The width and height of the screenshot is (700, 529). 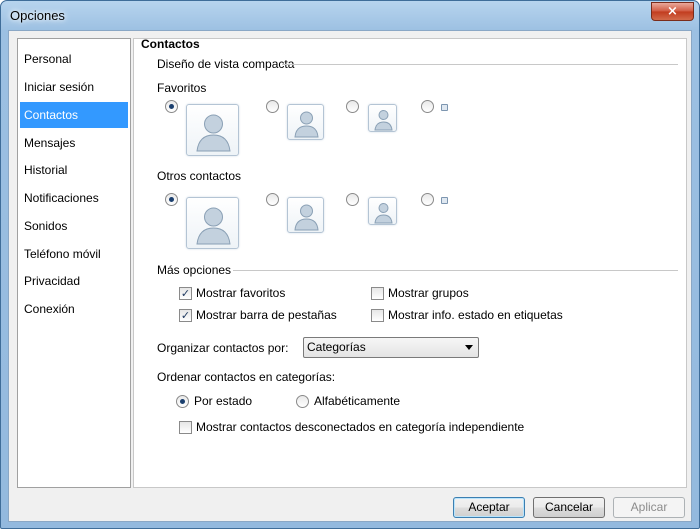 What do you see at coordinates (223, 348) in the screenshot?
I see `organize-contacts-label: Organizar contactos por:` at bounding box center [223, 348].